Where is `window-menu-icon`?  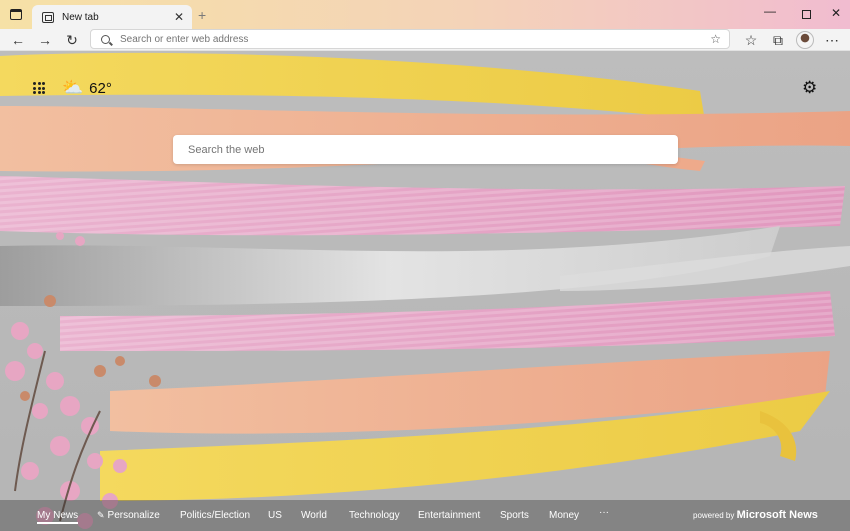
window-menu-icon is located at coordinates (16, 14).